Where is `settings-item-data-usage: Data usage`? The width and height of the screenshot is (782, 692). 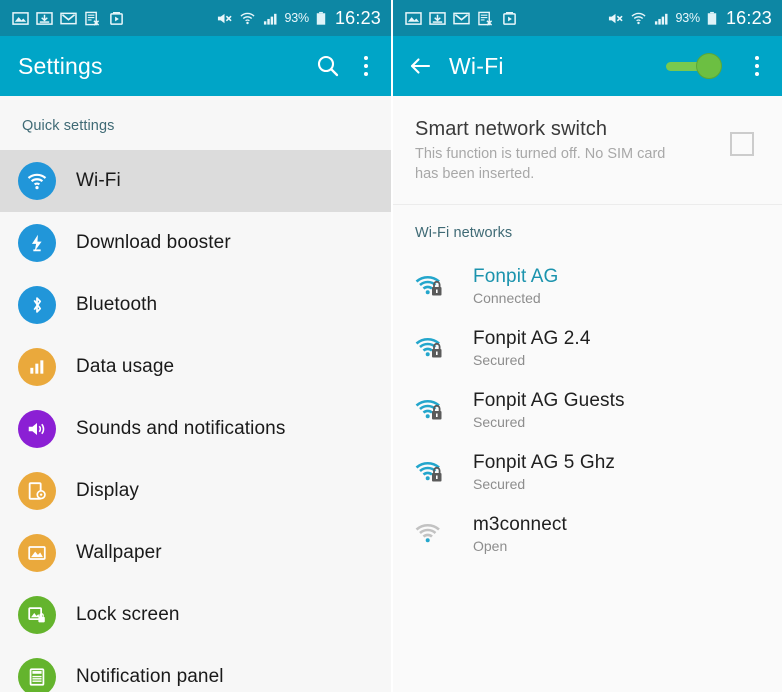 settings-item-data-usage: Data usage is located at coordinates (195, 367).